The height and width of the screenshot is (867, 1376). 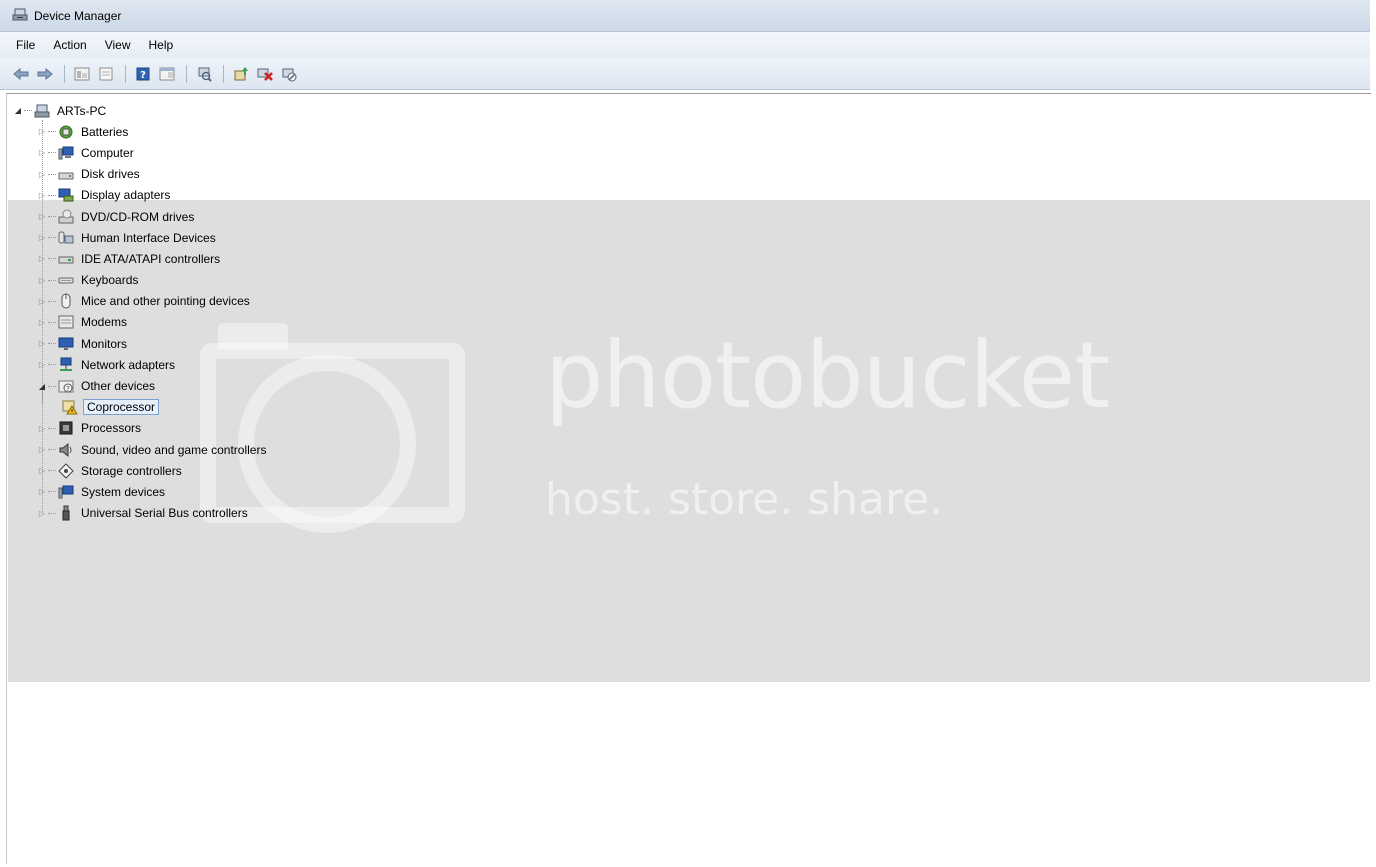 What do you see at coordinates (118, 45) in the screenshot?
I see `menu-view: View` at bounding box center [118, 45].